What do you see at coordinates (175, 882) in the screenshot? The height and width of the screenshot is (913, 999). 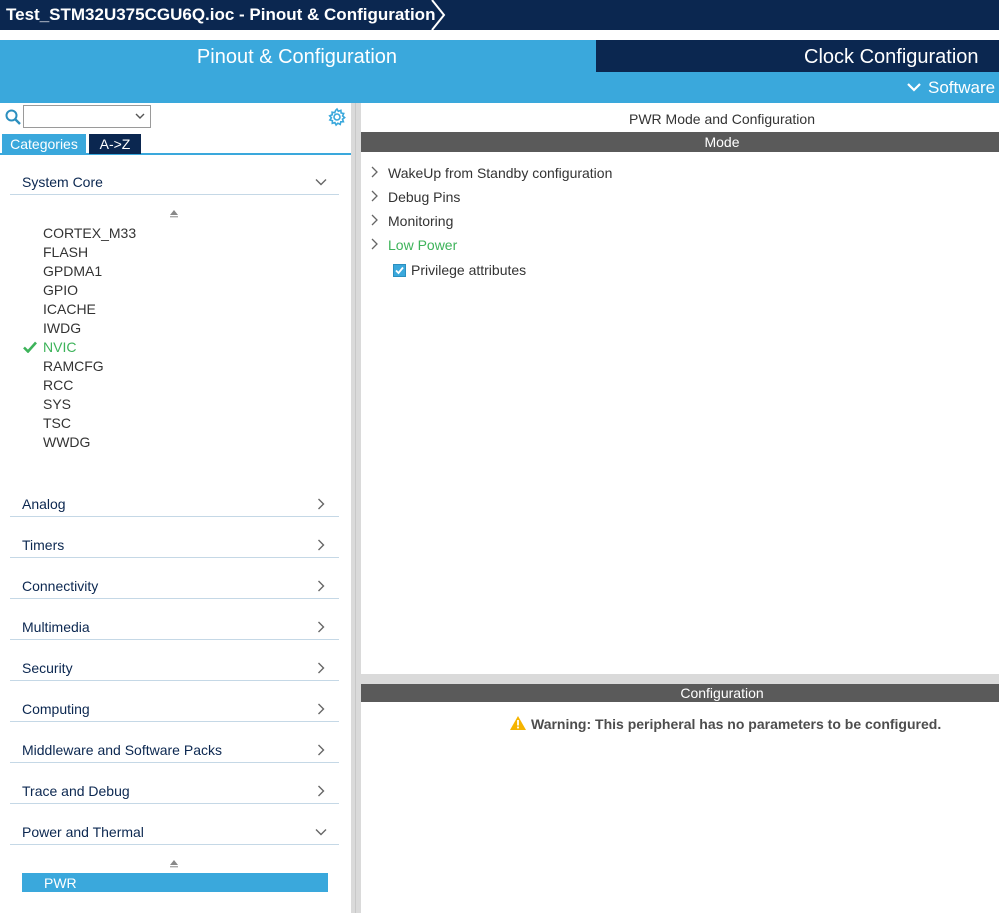 I see `list-item-pwr: PWR` at bounding box center [175, 882].